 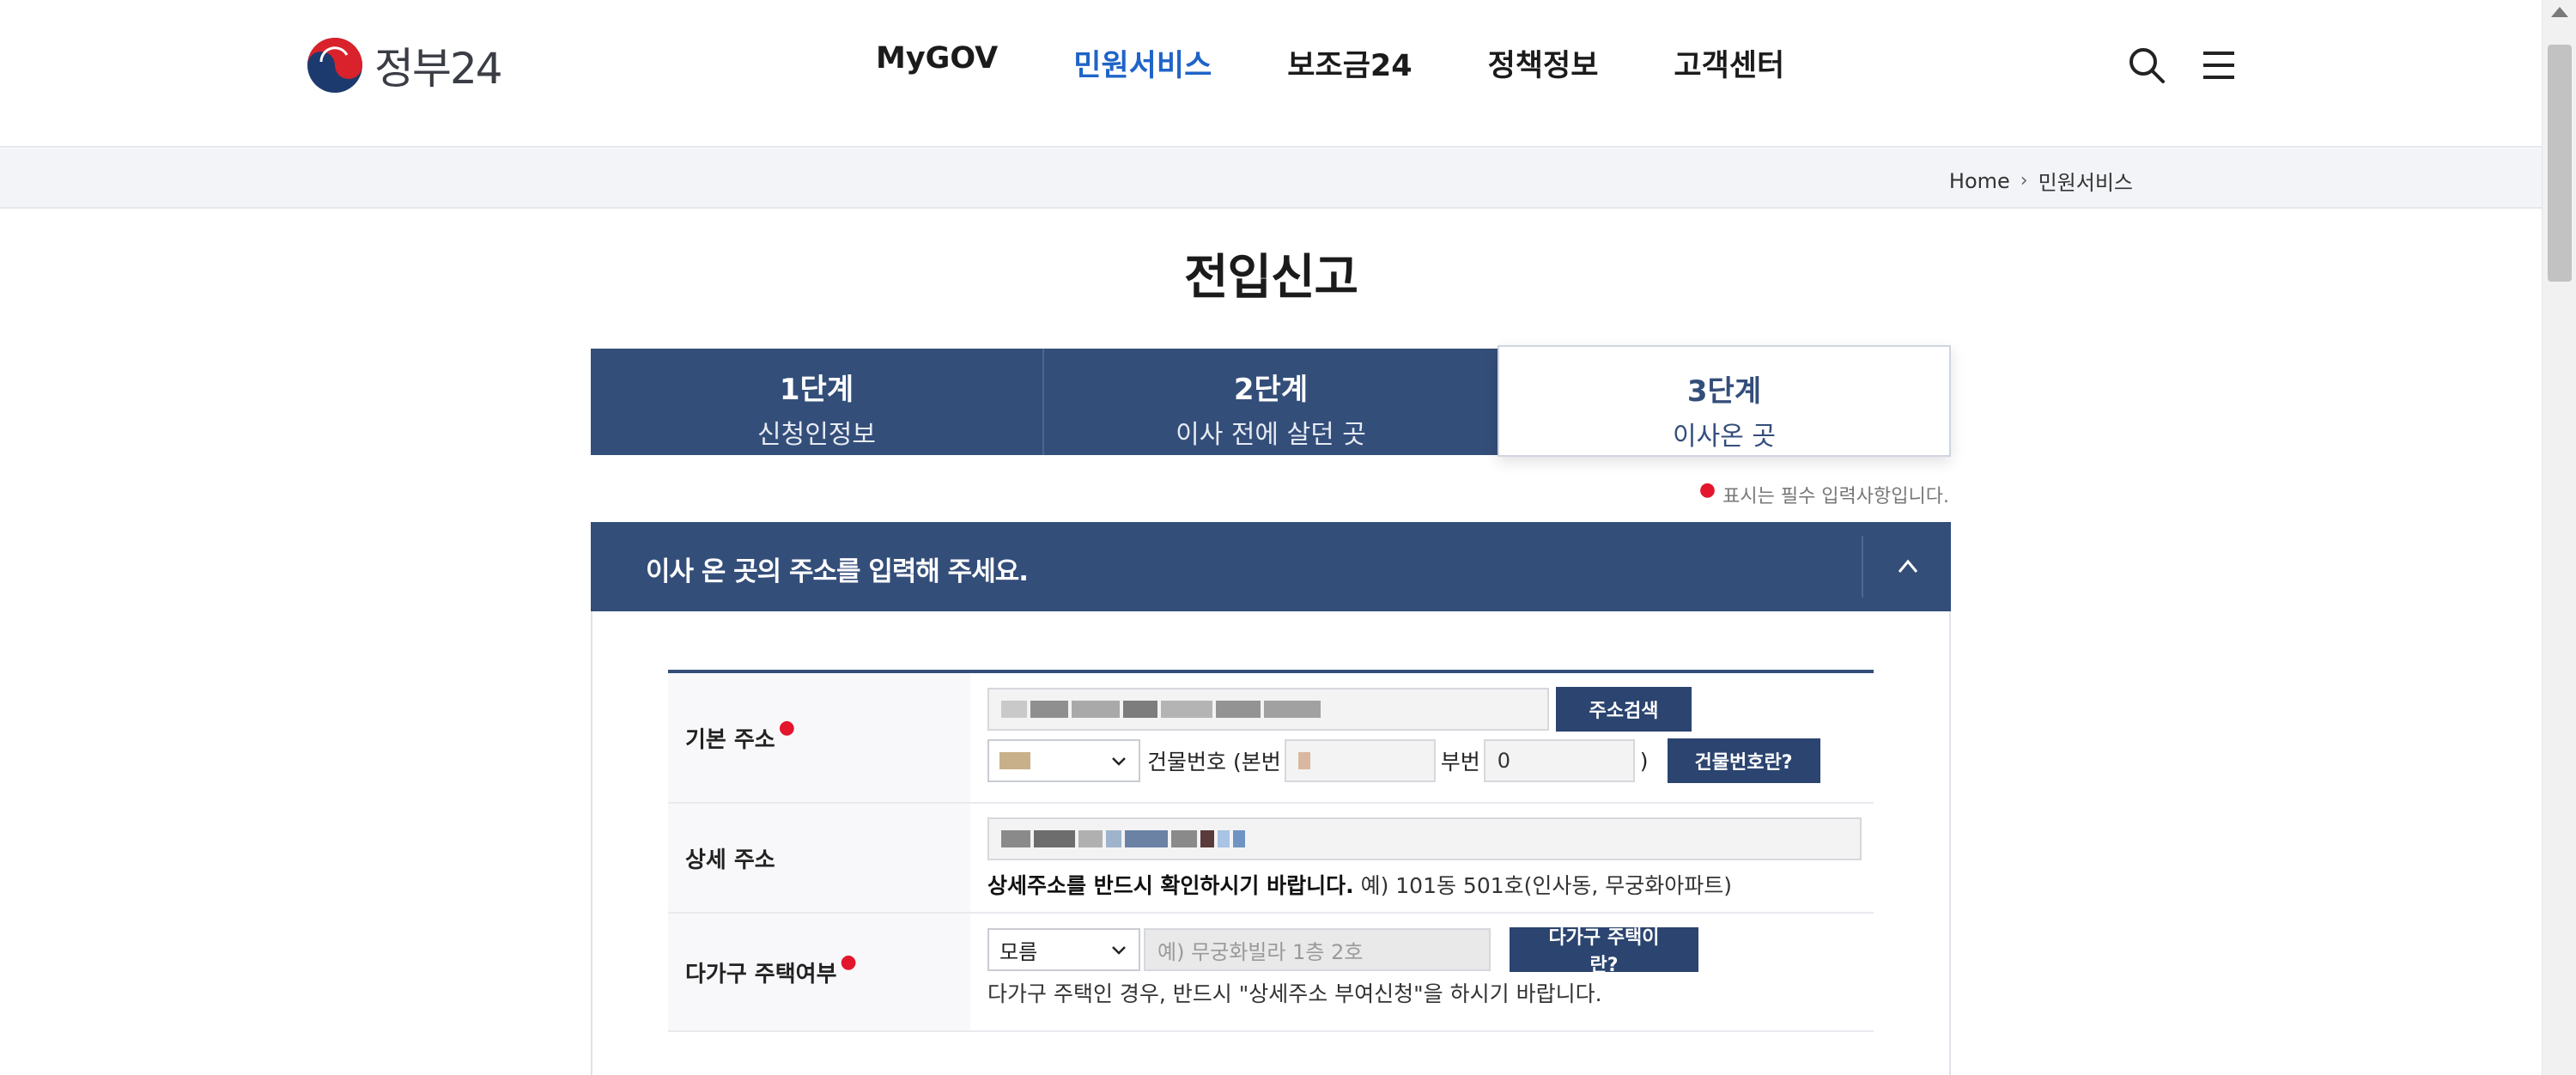 I want to click on required-note: ● 표시는 필수 입력사항입니다., so click(x=1823, y=493).